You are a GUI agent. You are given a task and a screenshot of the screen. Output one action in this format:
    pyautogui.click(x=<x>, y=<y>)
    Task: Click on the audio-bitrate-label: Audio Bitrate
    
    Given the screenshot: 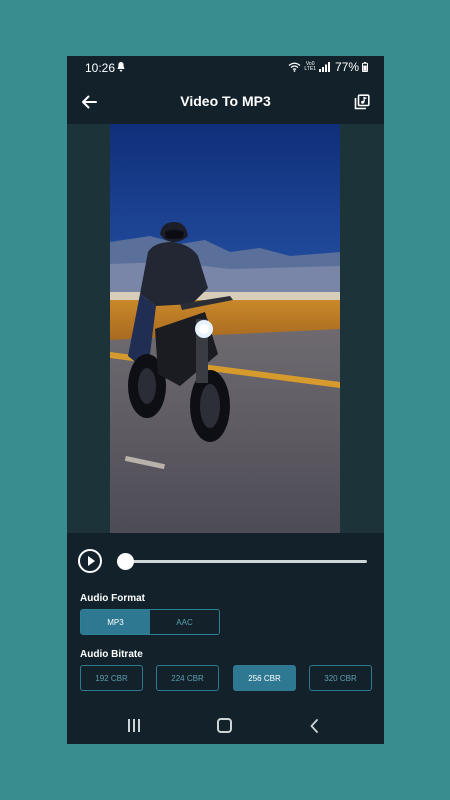 What is the action you would take?
    pyautogui.click(x=111, y=654)
    